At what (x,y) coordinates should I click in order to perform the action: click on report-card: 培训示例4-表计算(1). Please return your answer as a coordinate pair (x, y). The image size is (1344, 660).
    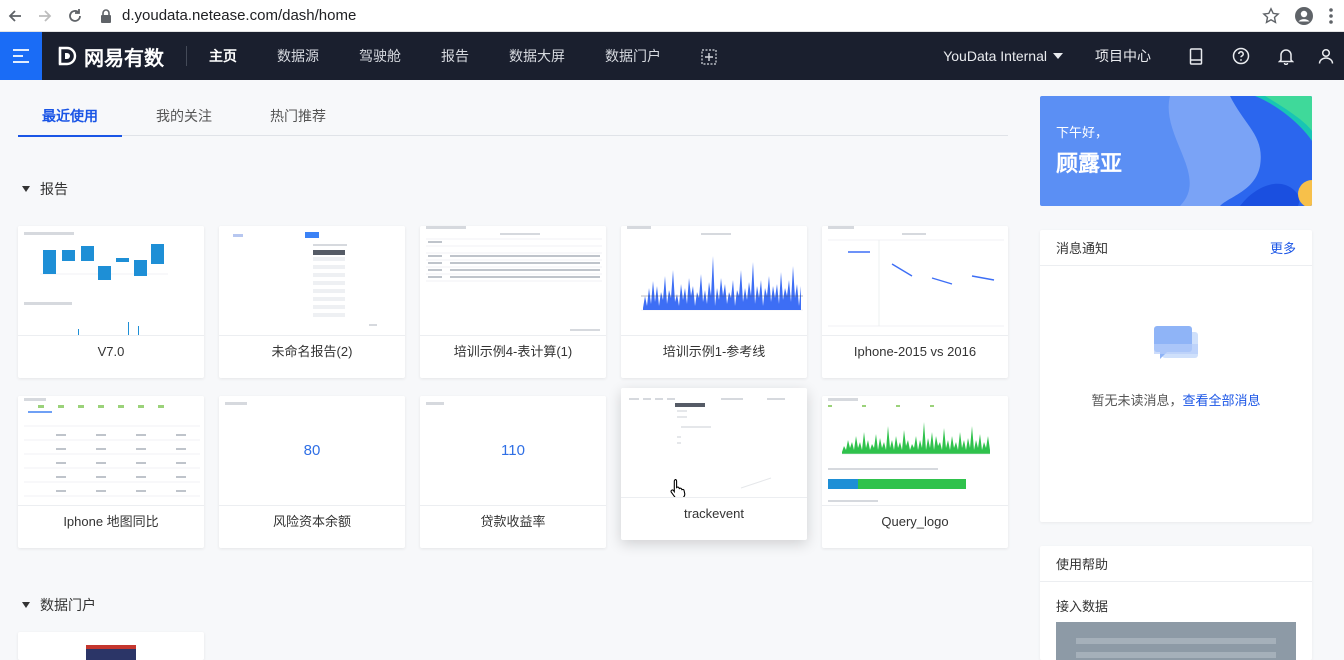
    Looking at the image, I should click on (513, 302).